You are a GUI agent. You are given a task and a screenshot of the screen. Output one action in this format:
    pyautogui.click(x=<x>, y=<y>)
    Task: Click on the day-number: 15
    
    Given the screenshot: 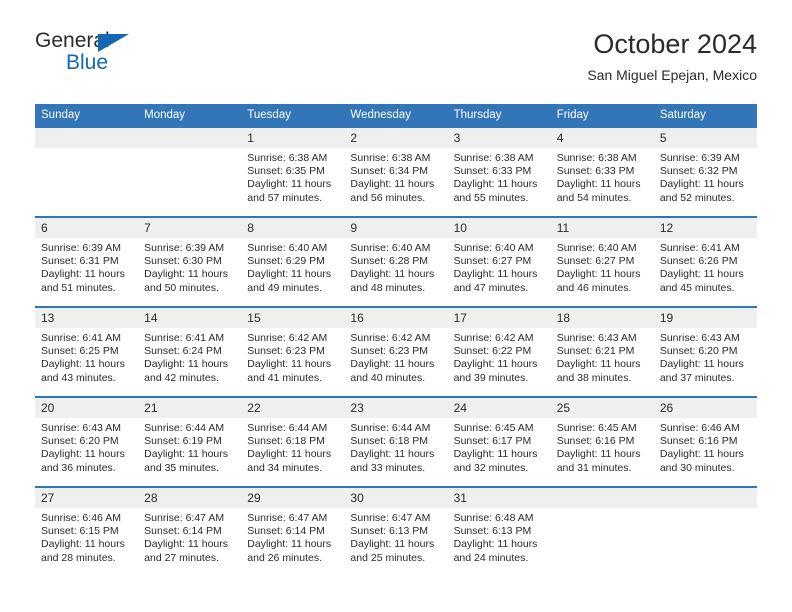 What is the action you would take?
    pyautogui.click(x=254, y=318)
    